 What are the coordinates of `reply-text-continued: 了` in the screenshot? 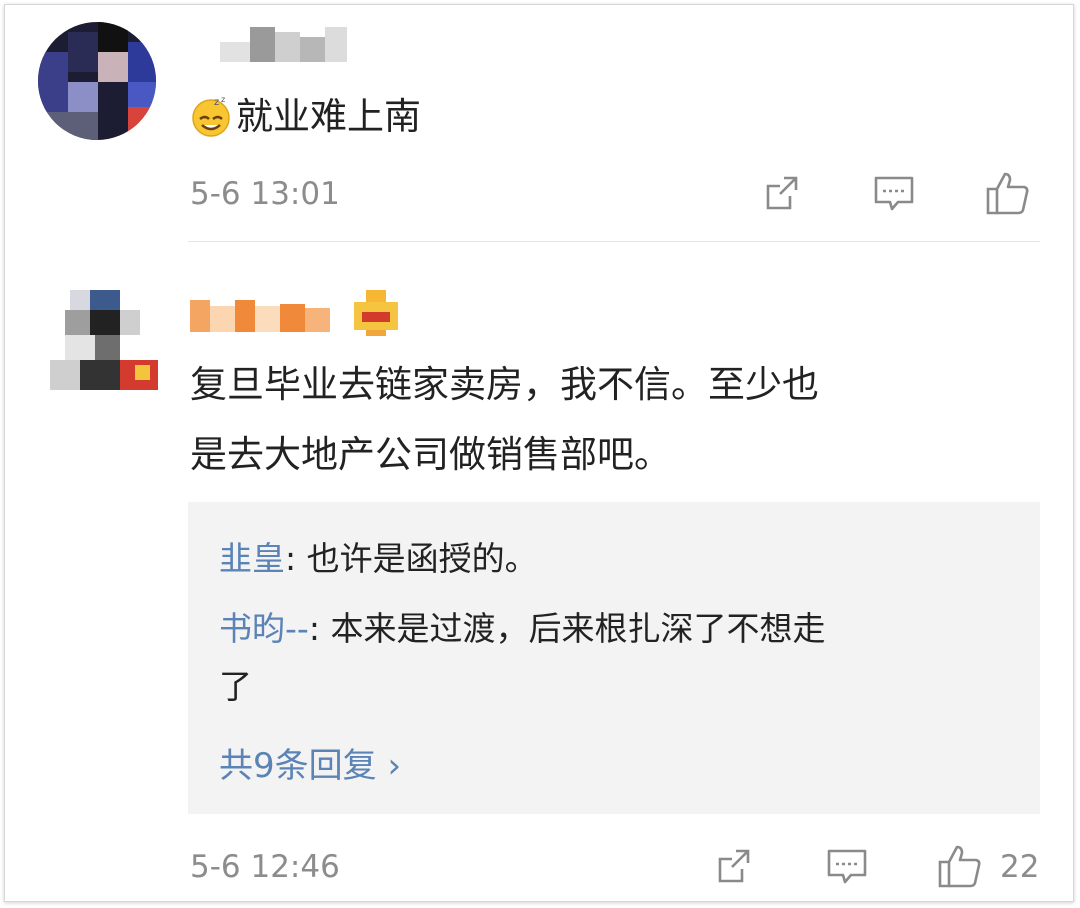 It's located at (235, 686).